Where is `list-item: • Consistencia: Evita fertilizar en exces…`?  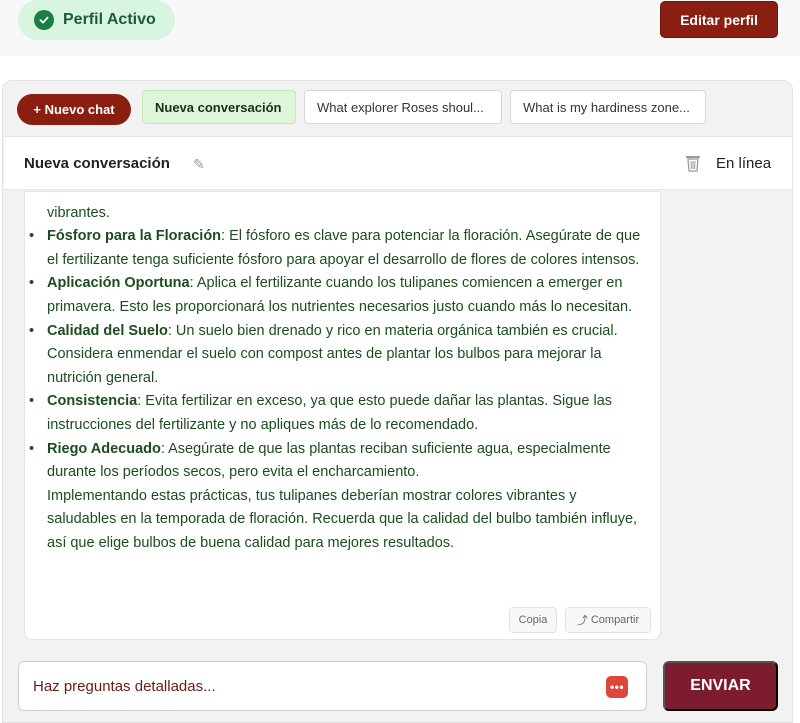
list-item: • Consistencia: Evita fertilizar en exces… is located at coordinates (321, 413).